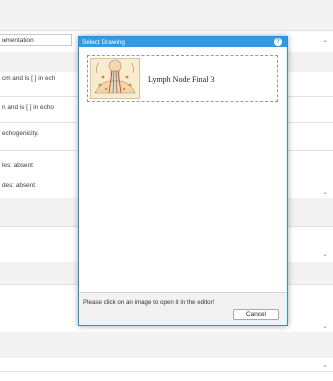 Image resolution: width=333 pixels, height=381 pixels. Describe the element at coordinates (103, 42) in the screenshot. I see `dialog-title: Select Drawing` at that location.